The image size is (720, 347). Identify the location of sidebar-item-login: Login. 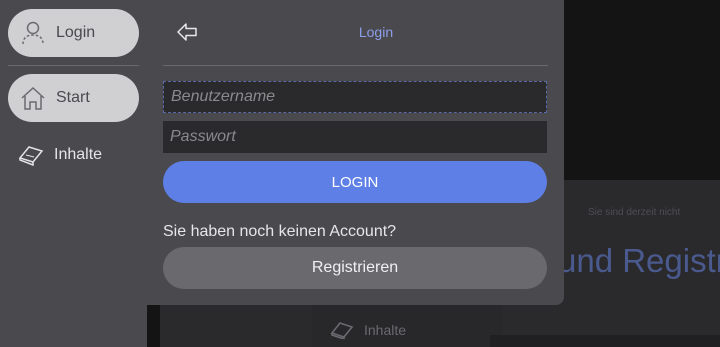
(73, 33).